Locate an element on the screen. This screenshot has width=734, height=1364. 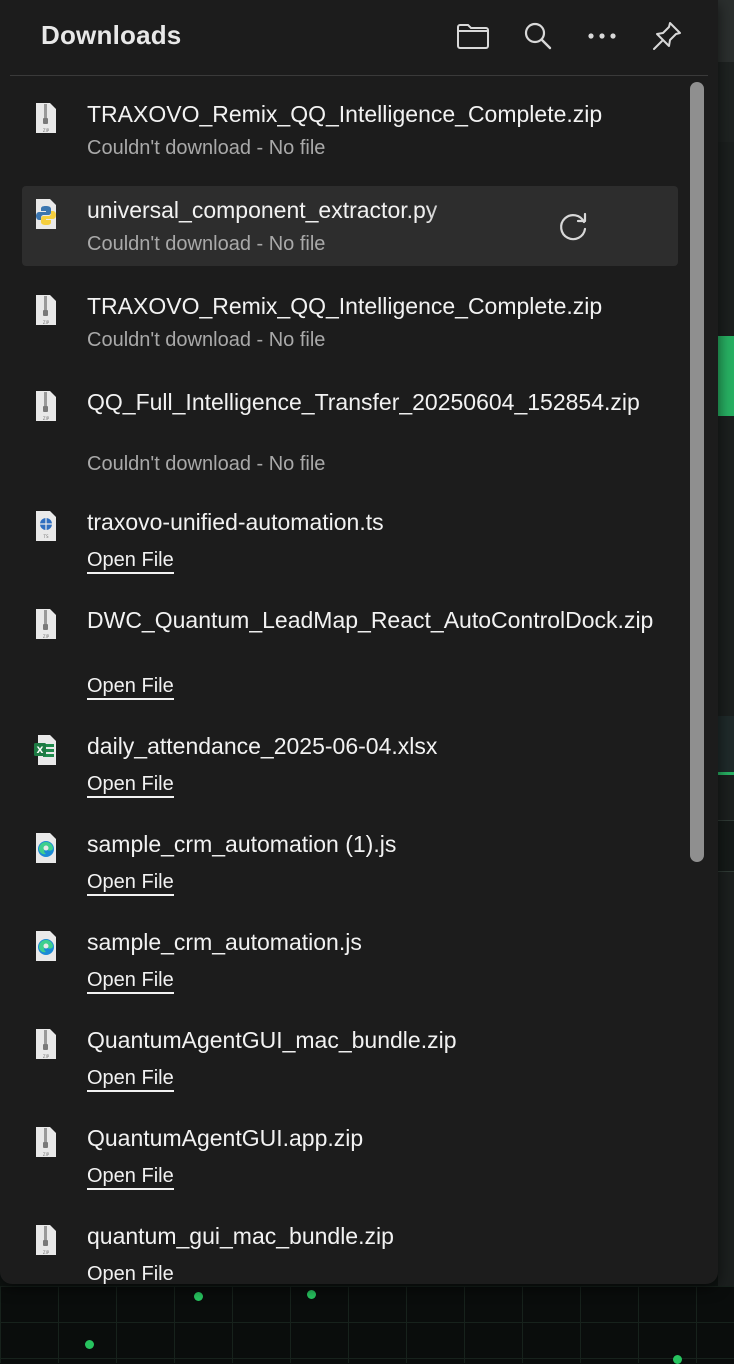
search-button is located at coordinates (538, 36).